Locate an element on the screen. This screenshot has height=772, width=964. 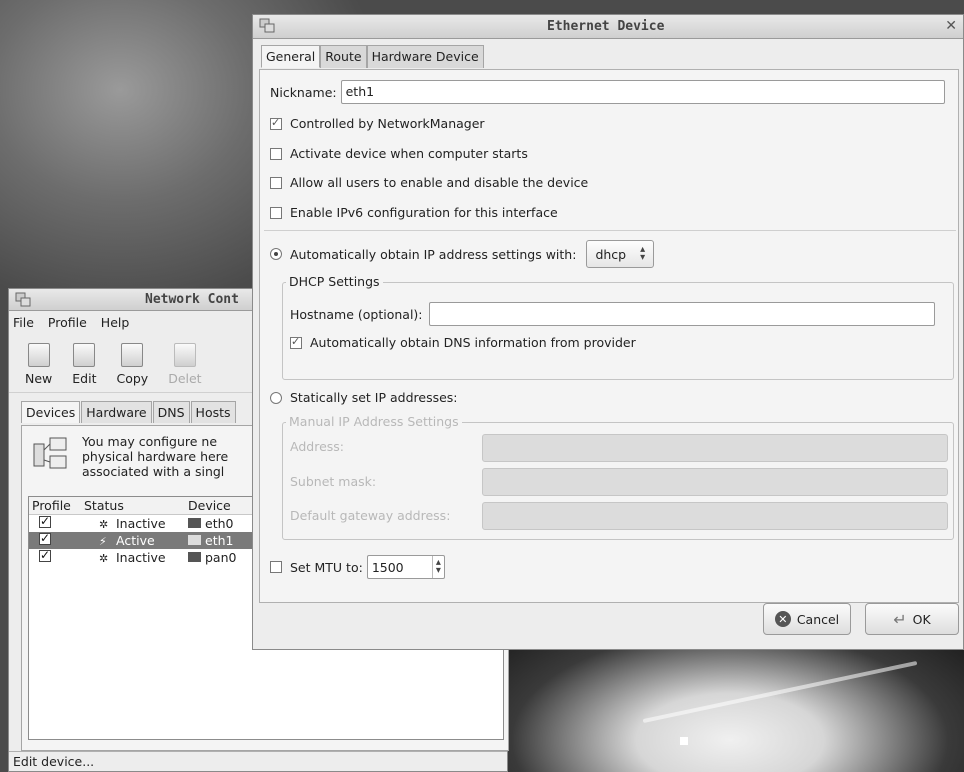
ok-button: ↵ OK is located at coordinates (912, 619).